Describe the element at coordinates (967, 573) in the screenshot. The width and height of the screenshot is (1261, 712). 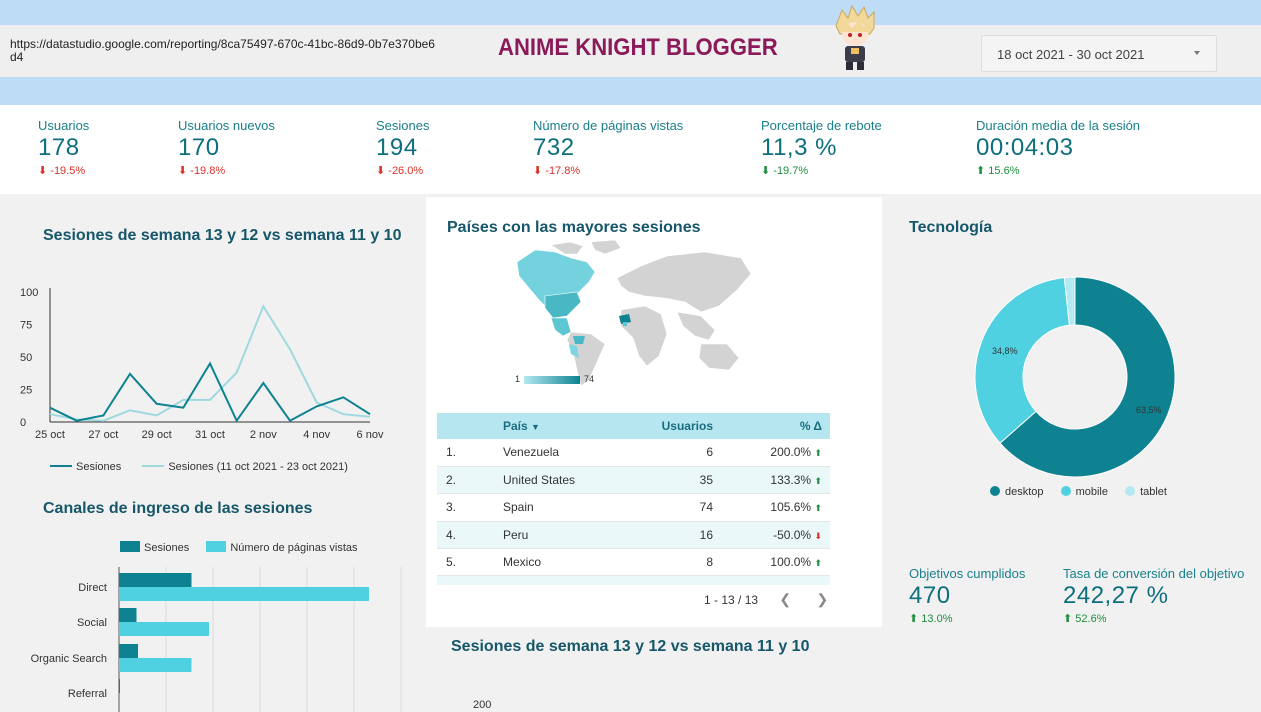
I see `goals-completed-label: Objetivos cumplidos` at that location.